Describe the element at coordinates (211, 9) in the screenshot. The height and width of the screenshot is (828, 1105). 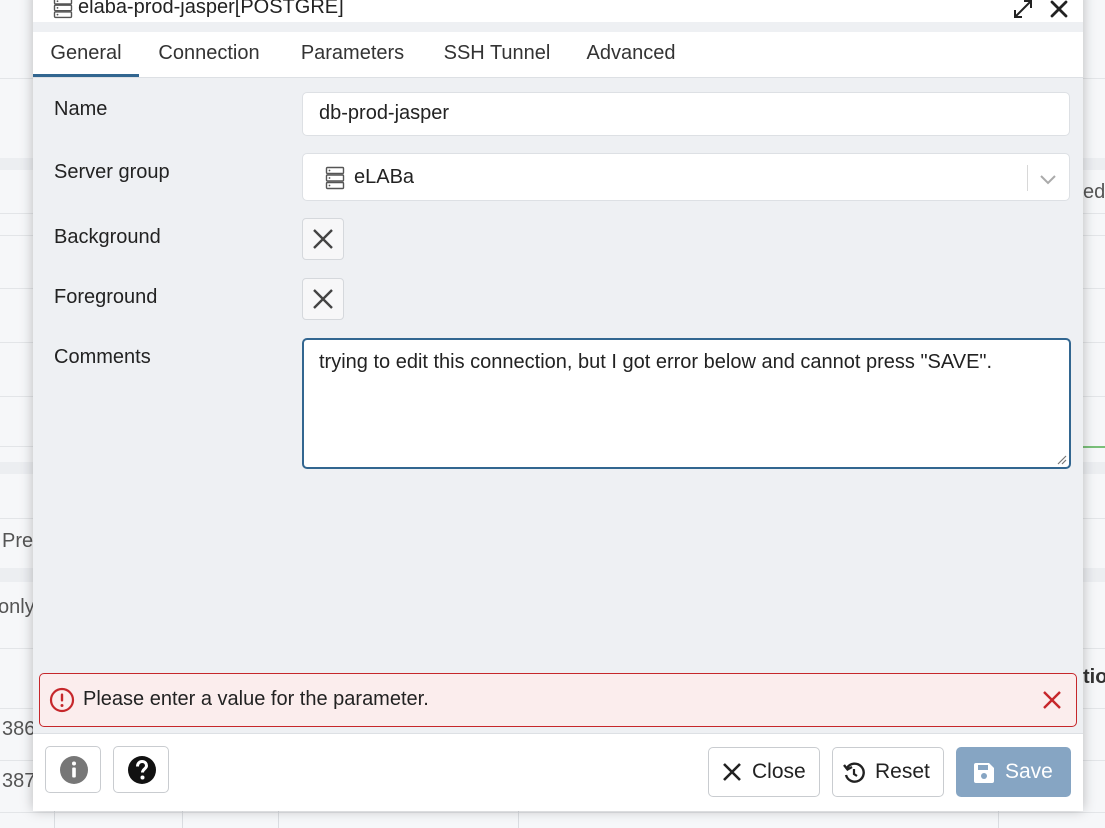
I see `dialog-title: elaba-prod-jasper[POSTGRE]` at that location.